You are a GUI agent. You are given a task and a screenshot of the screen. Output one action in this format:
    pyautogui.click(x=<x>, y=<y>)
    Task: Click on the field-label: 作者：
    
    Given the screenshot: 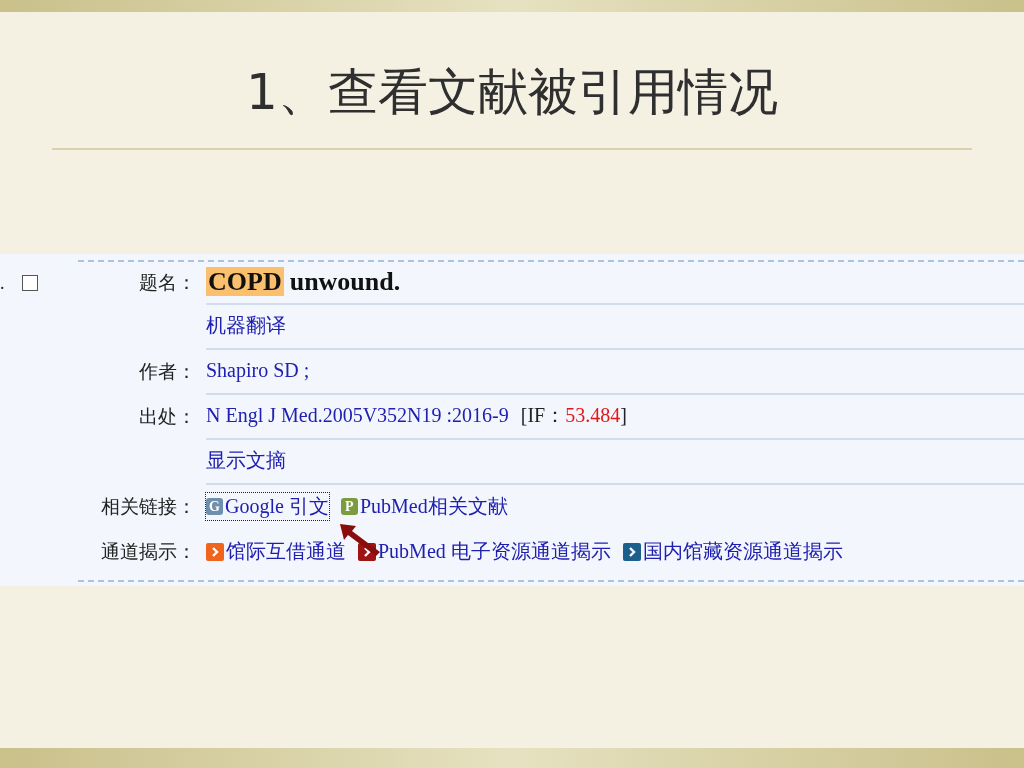 What is the action you would take?
    pyautogui.click(x=167, y=371)
    